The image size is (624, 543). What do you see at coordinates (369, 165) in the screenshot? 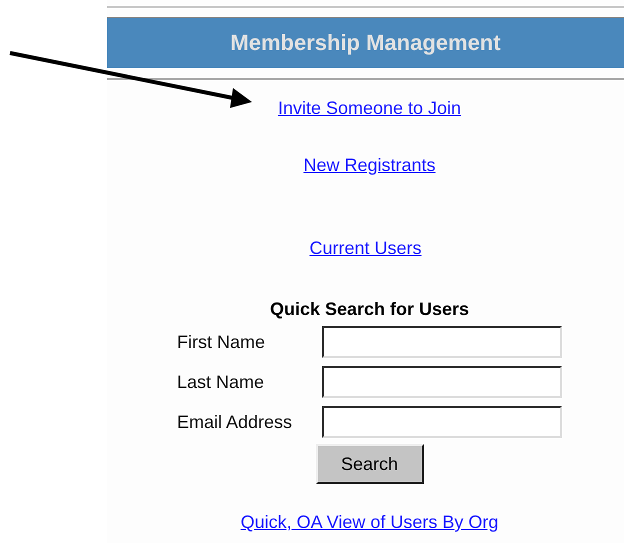
I see `nav-link: New Registrants` at bounding box center [369, 165].